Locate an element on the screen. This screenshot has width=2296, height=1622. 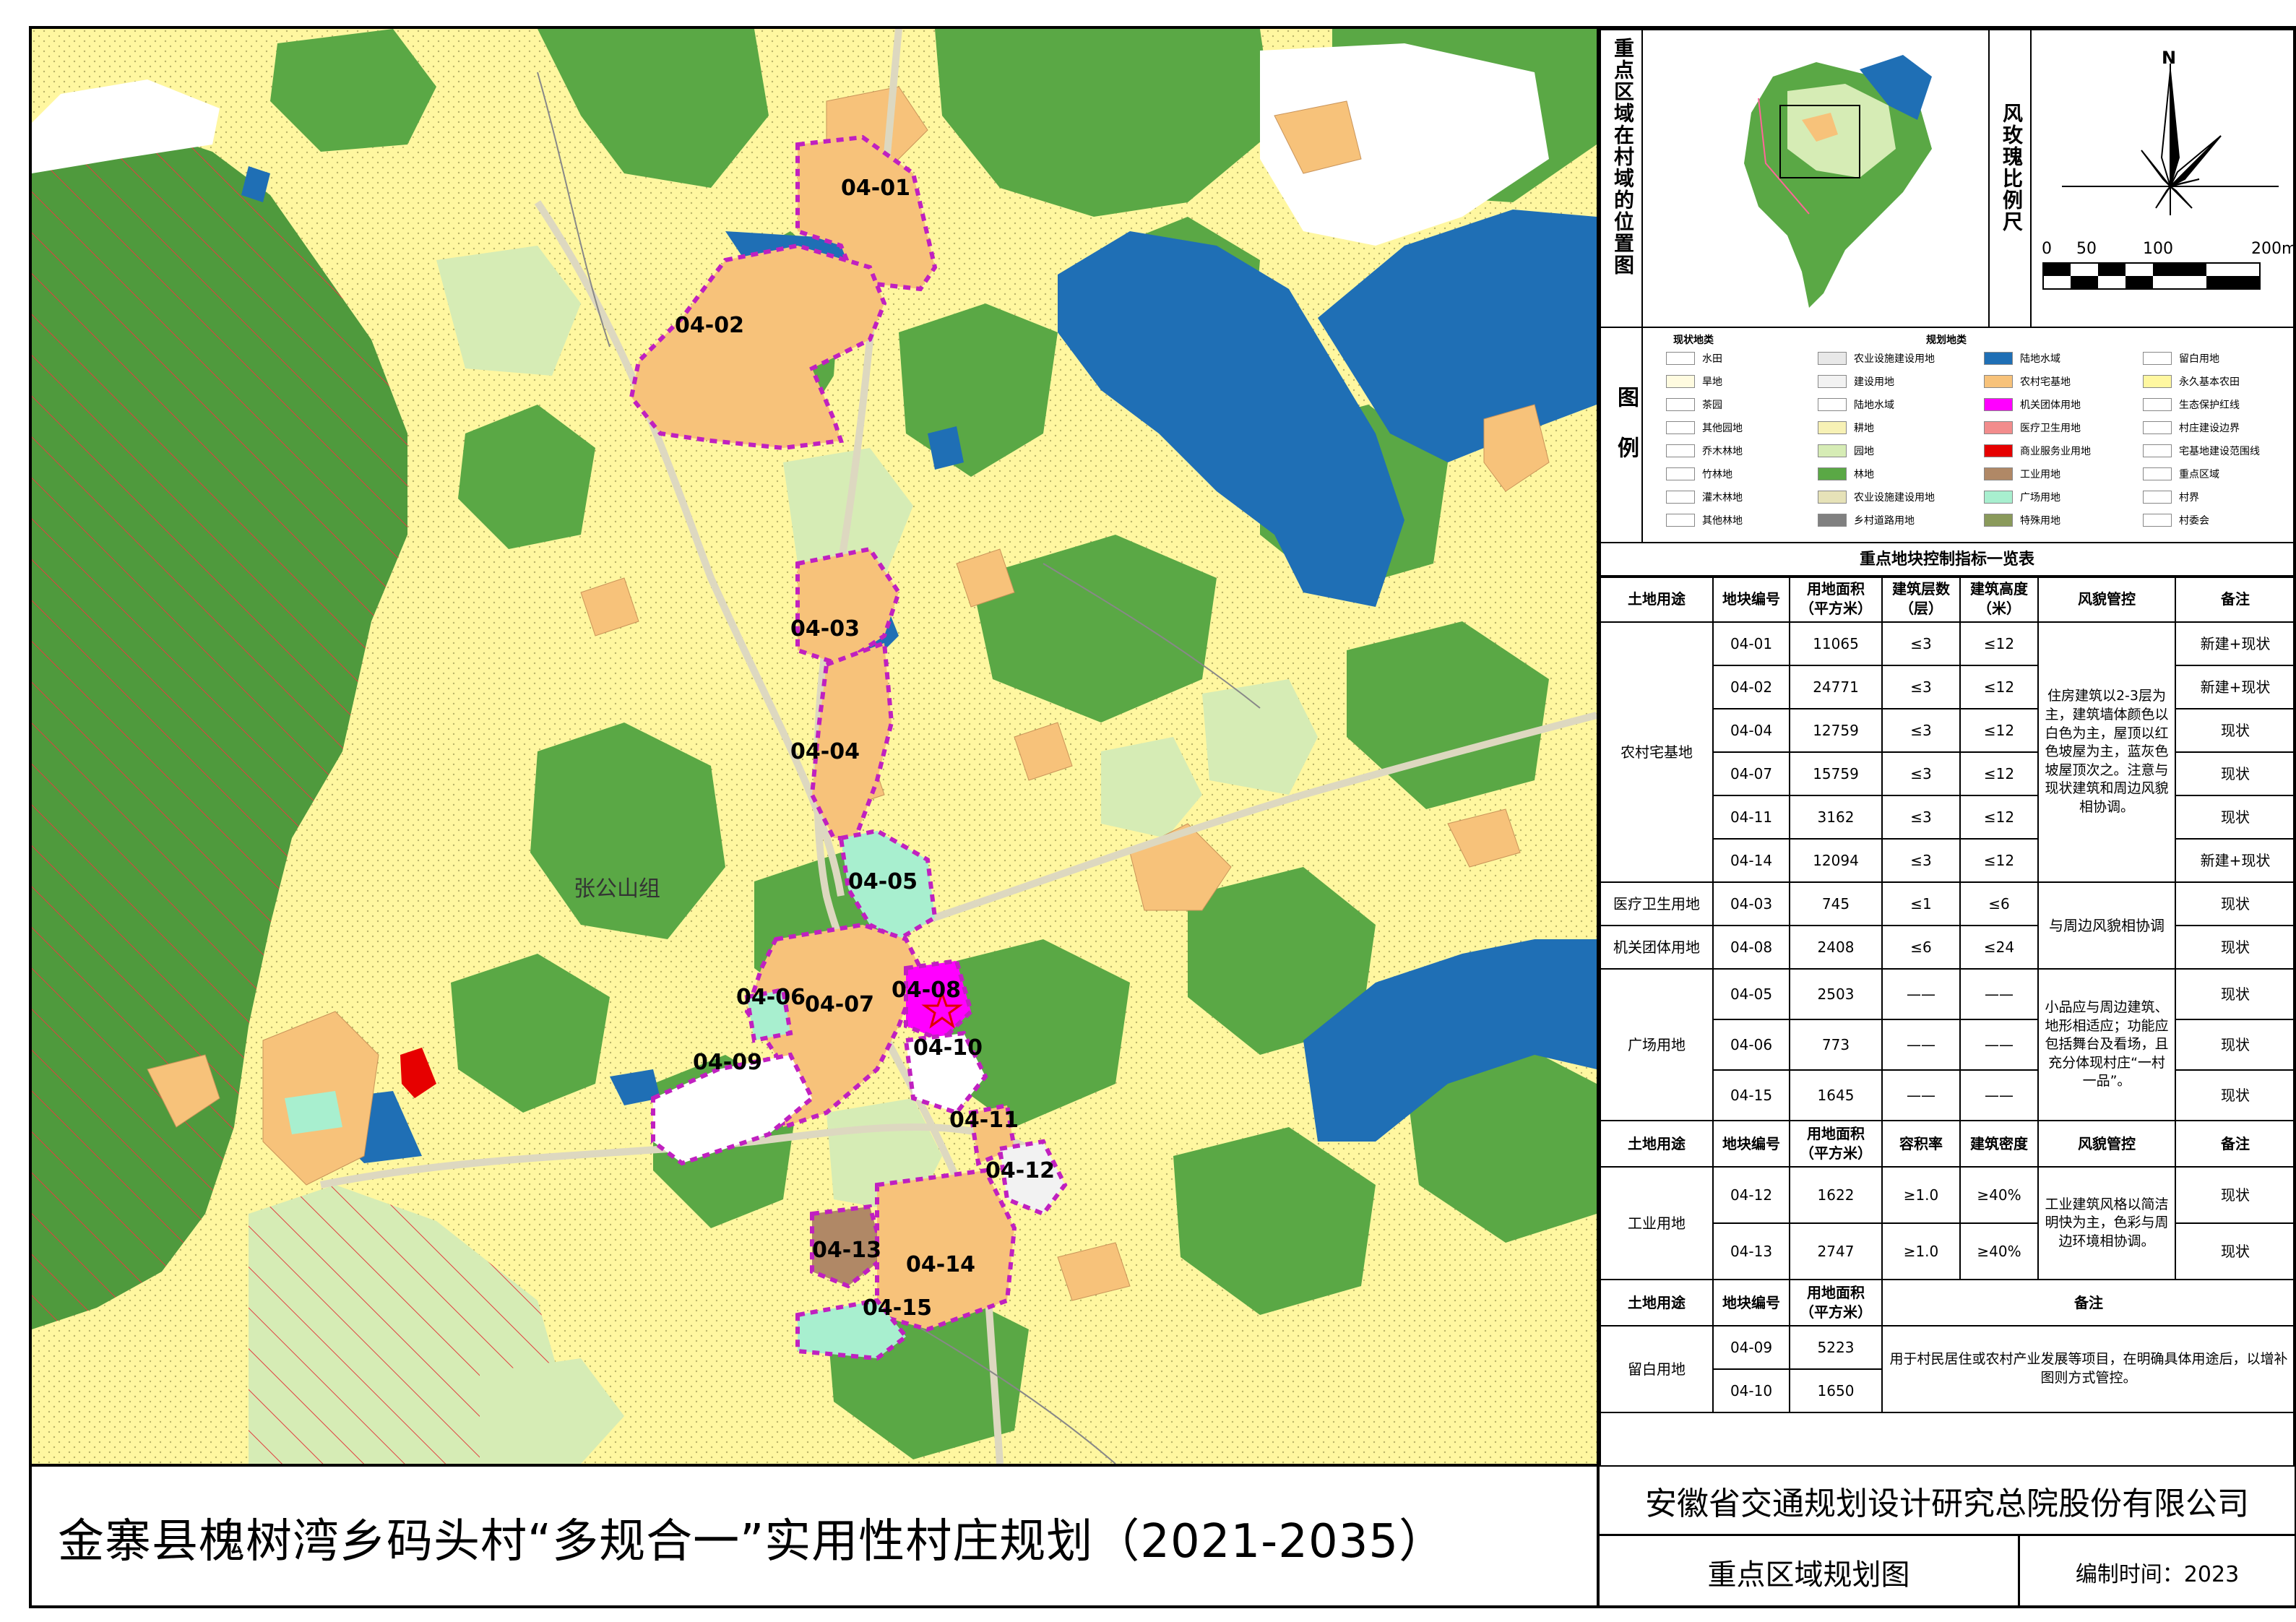
legend-item-label: 宅基地建设范围线 is located at coordinates (2219, 451).